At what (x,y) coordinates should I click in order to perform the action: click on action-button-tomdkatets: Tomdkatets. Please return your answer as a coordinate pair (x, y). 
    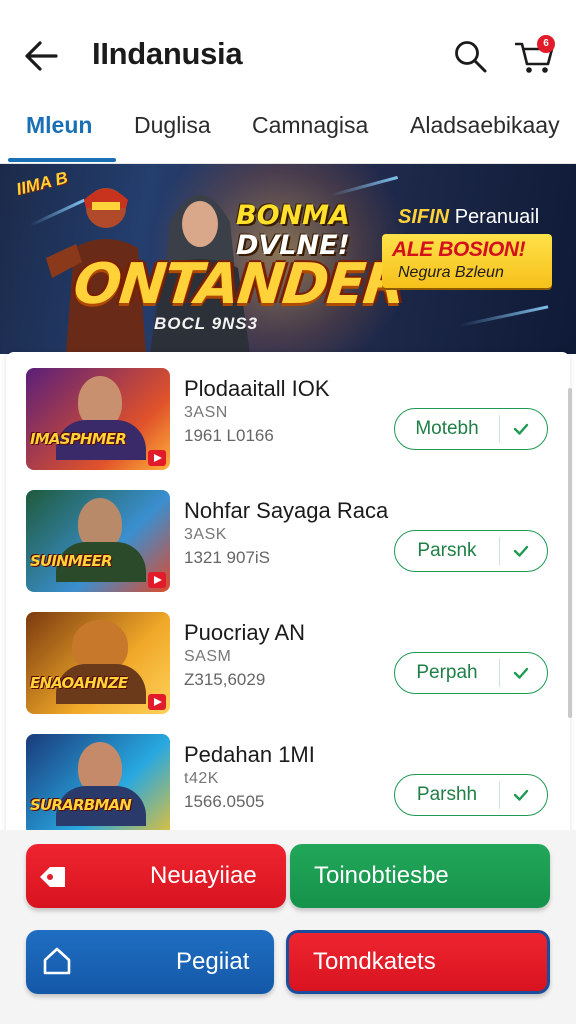
    Looking at the image, I should click on (418, 962).